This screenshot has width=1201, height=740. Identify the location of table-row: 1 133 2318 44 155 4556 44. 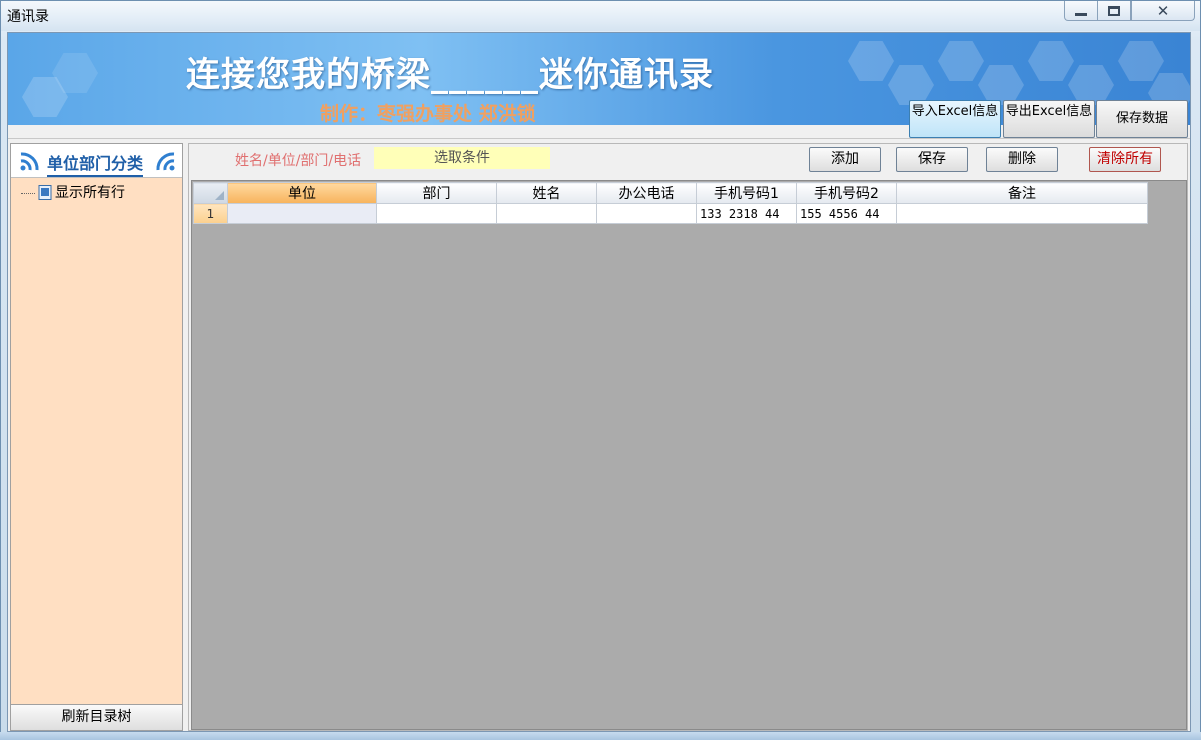
(670, 213).